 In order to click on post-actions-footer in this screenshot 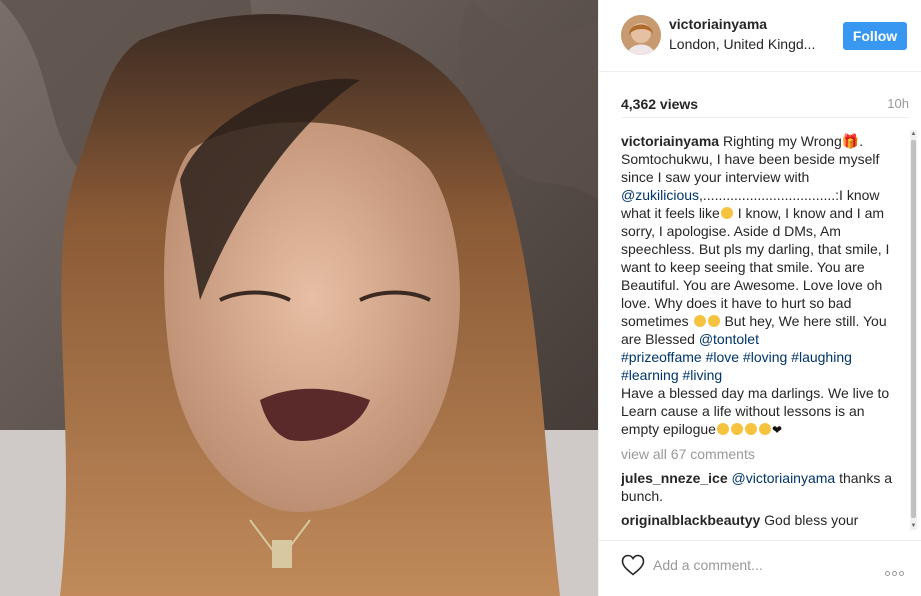, I will do `click(760, 568)`.